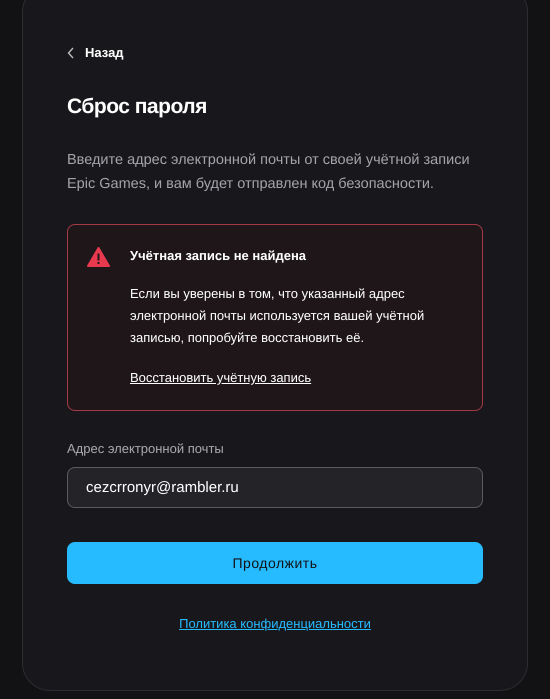 This screenshot has width=550, height=699. Describe the element at coordinates (98, 257) in the screenshot. I see `warning-icon` at that location.